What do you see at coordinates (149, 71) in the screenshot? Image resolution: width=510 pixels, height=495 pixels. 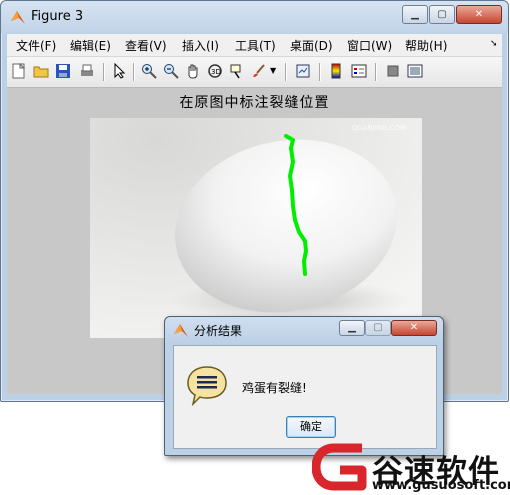 I see `zoom-in-icon` at bounding box center [149, 71].